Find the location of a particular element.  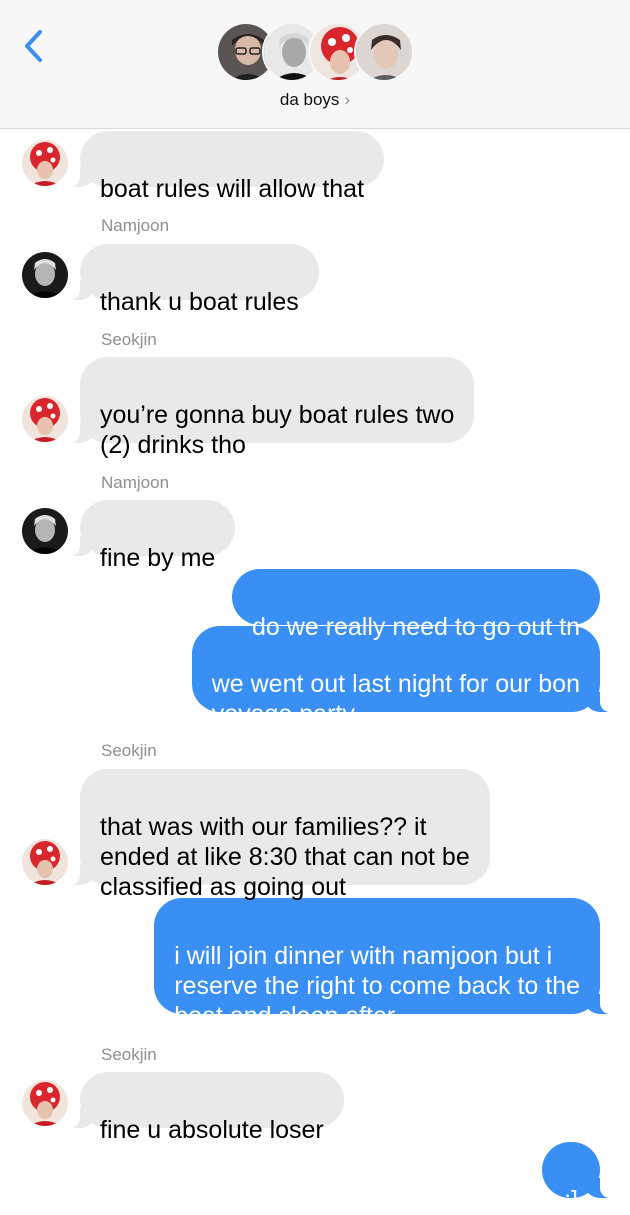

message-text: do we really need to go out tn is located at coordinates (415, 627).